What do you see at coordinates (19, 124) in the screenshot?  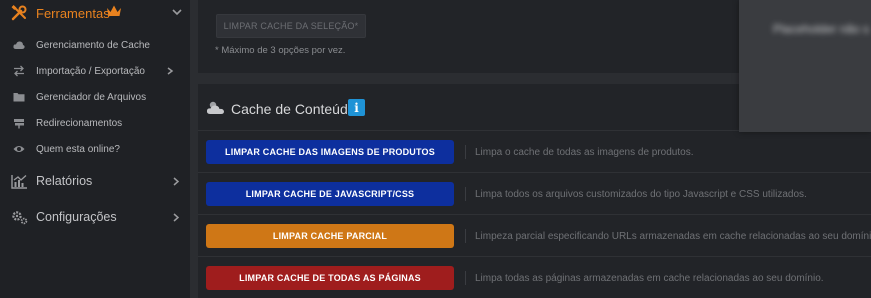 I see `signpost-icon` at bounding box center [19, 124].